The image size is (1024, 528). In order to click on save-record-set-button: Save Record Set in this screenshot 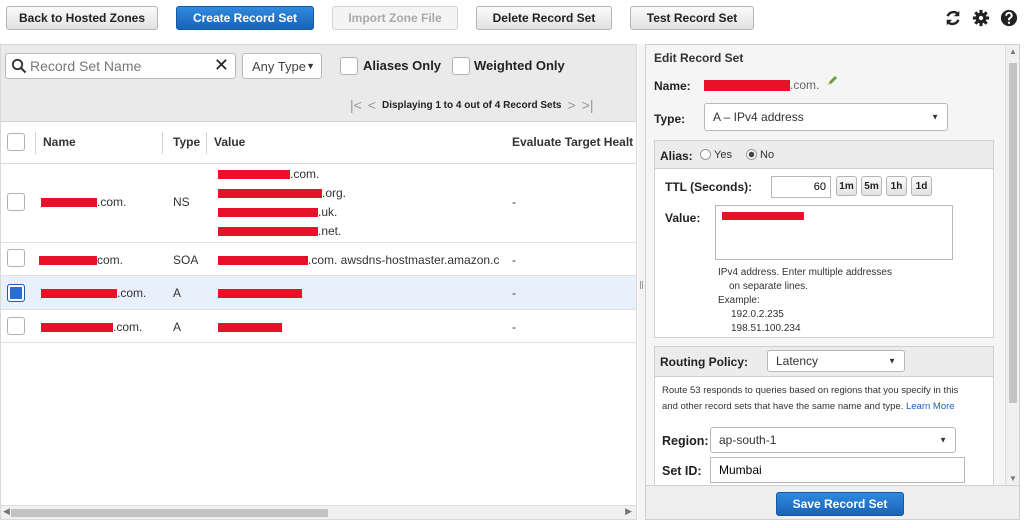, I will do `click(840, 504)`.